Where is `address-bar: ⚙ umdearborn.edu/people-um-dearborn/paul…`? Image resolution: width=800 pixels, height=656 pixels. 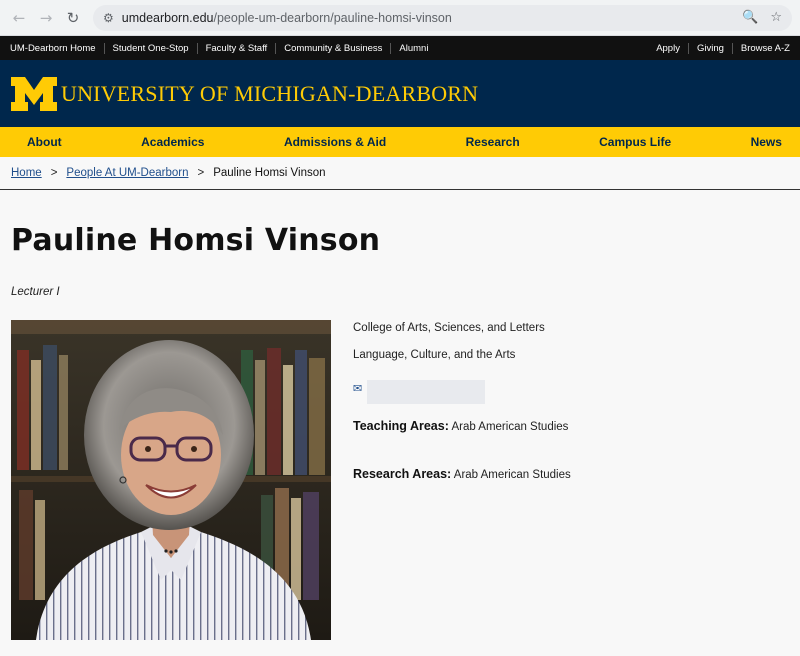
address-bar: ⚙ umdearborn.edu/people-um-dearborn/paul… is located at coordinates (442, 17).